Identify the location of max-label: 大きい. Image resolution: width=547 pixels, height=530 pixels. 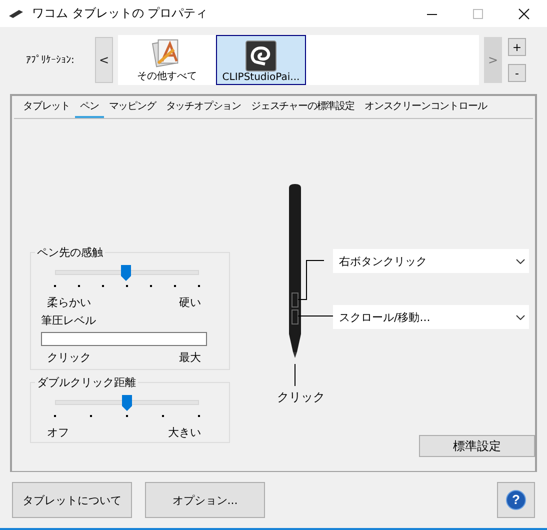
(184, 432).